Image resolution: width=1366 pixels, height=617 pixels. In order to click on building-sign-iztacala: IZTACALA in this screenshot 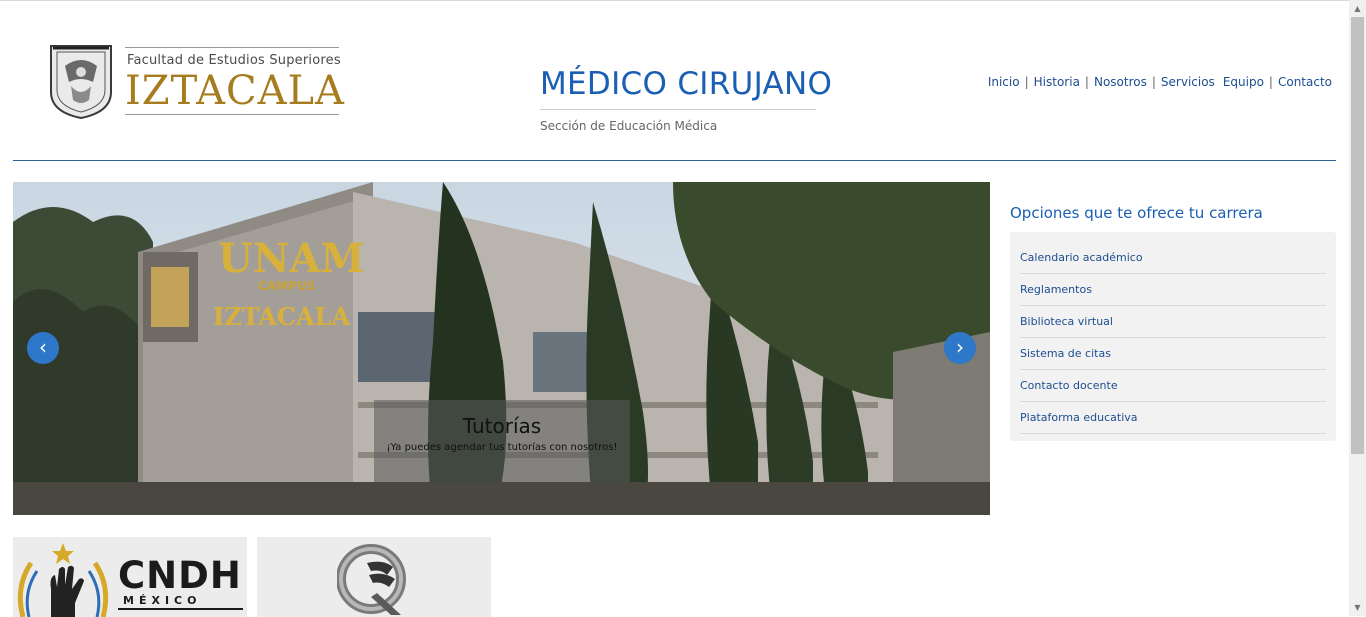, I will do `click(282, 316)`.